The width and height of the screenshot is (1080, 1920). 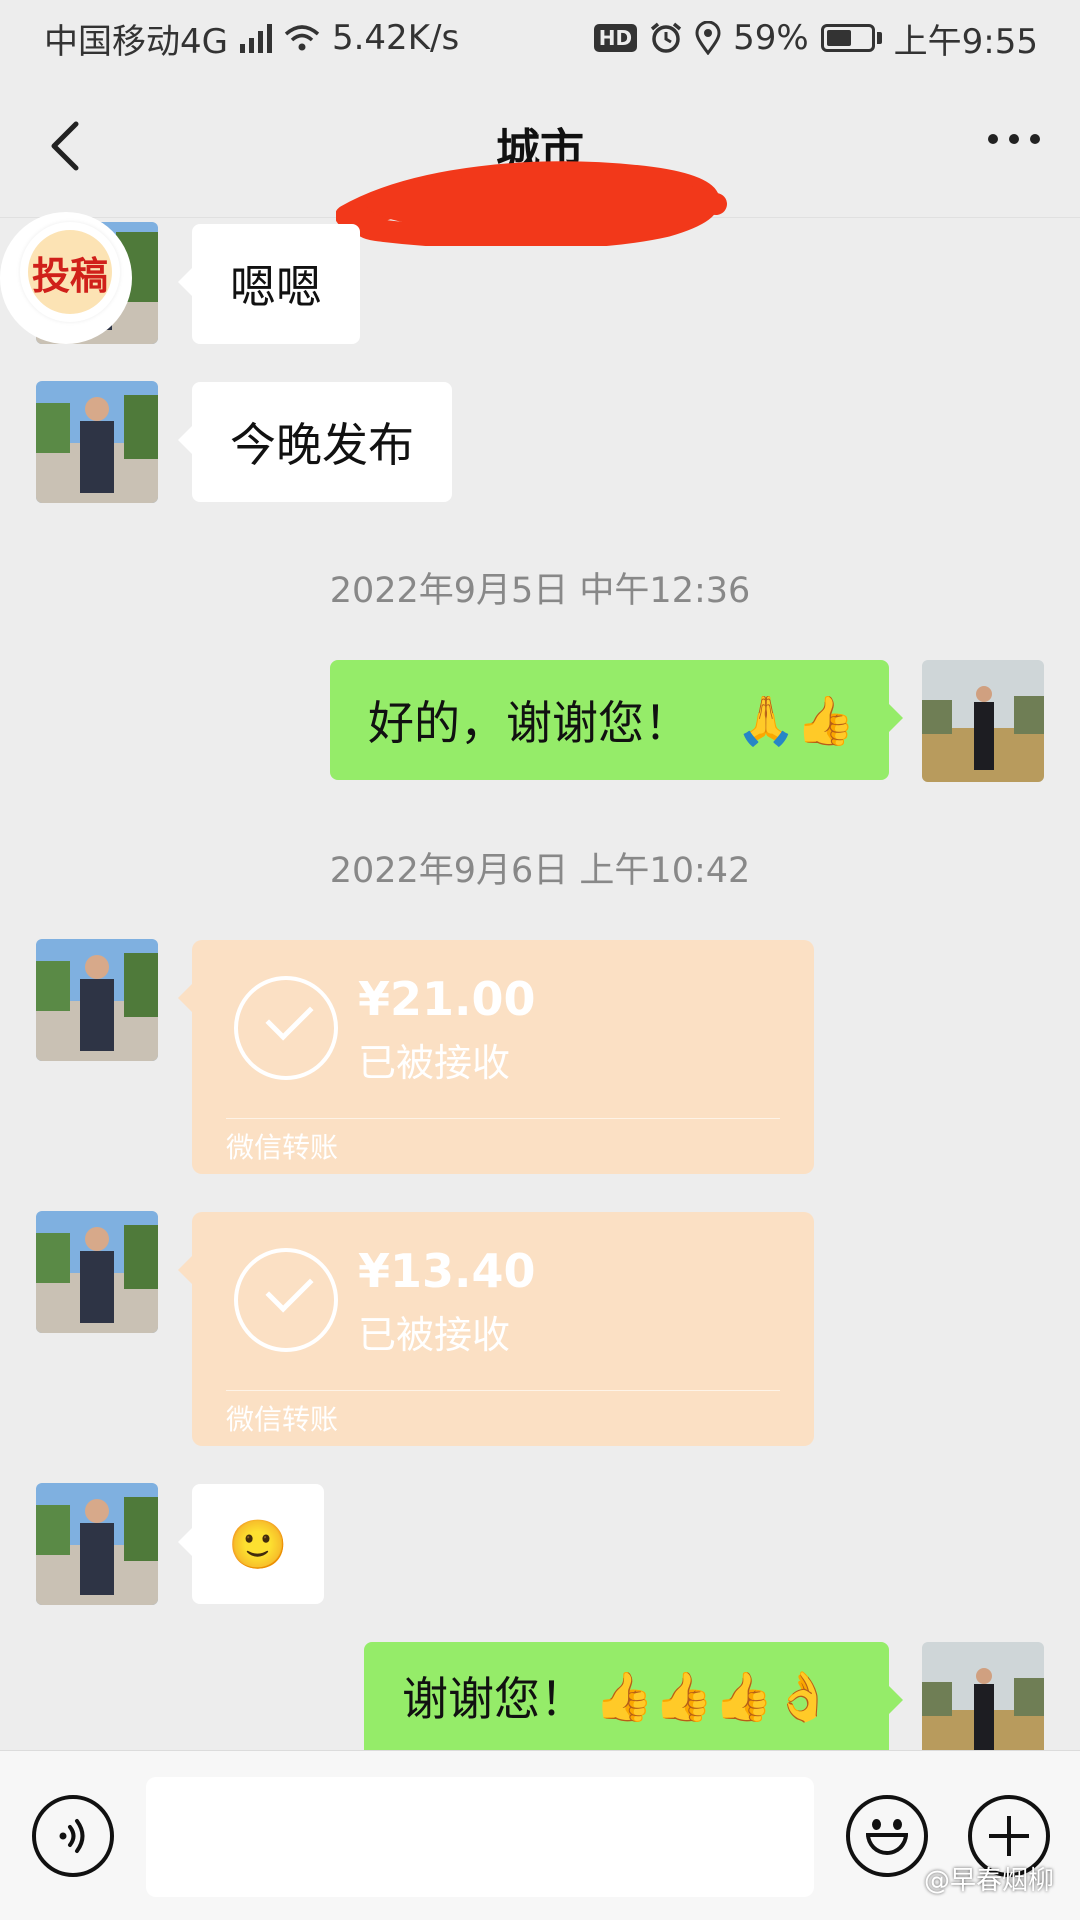 What do you see at coordinates (302, 38) in the screenshot?
I see `wifi-icon` at bounding box center [302, 38].